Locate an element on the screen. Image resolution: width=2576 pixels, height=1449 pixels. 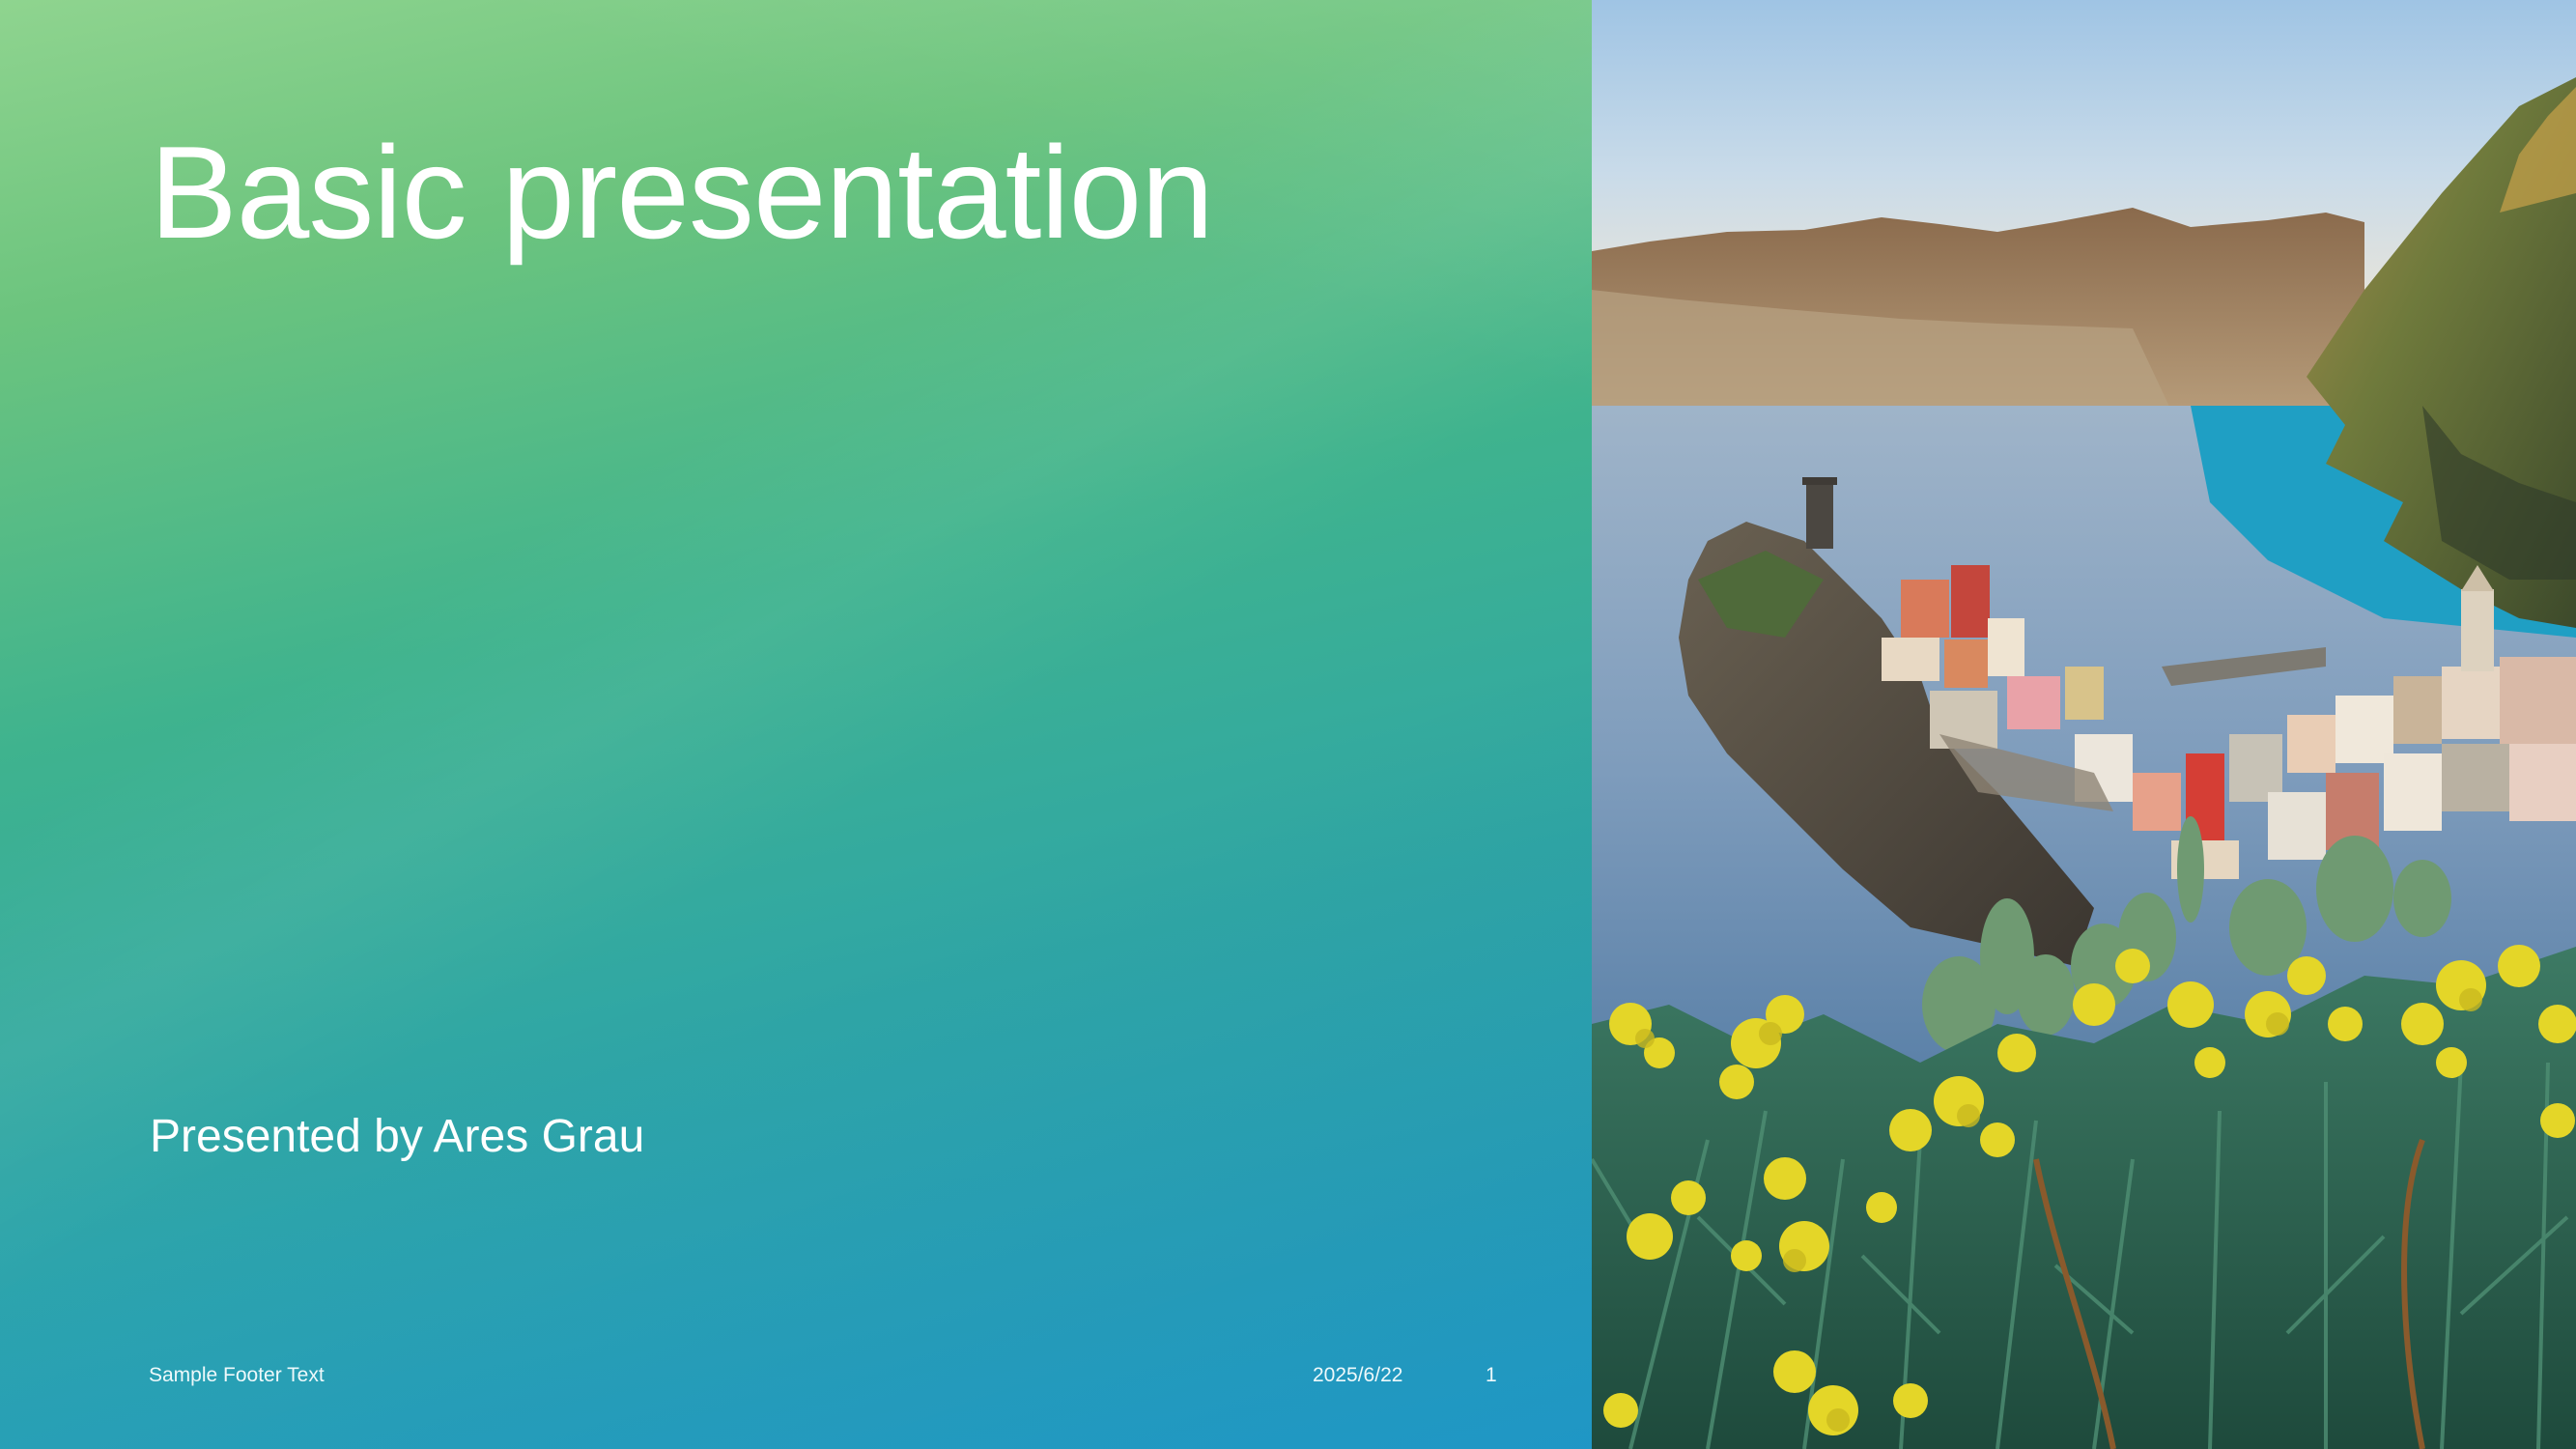
slide-subtitle: Presented by Ares Grau is located at coordinates (397, 1137).